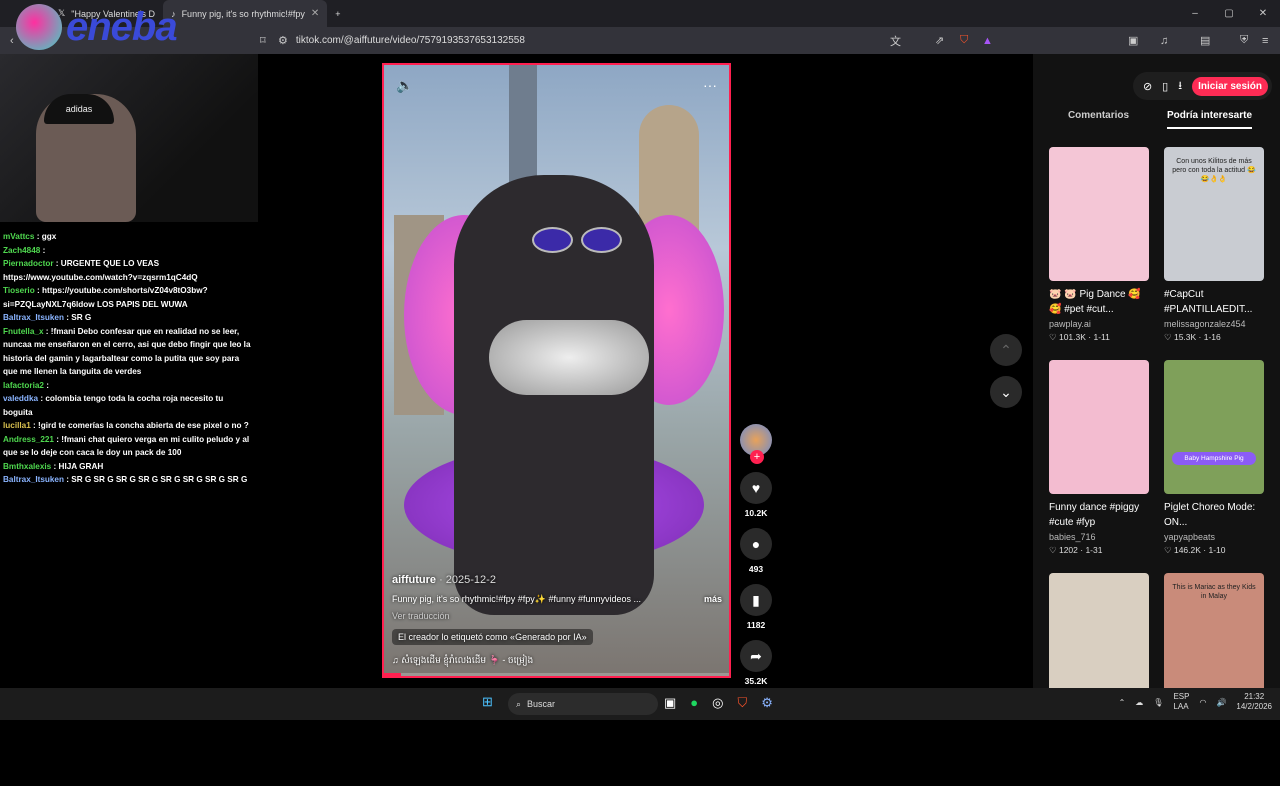 The width and height of the screenshot is (1280, 786). What do you see at coordinates (18, 236) in the screenshot?
I see `chat-username: mVattcs` at bounding box center [18, 236].